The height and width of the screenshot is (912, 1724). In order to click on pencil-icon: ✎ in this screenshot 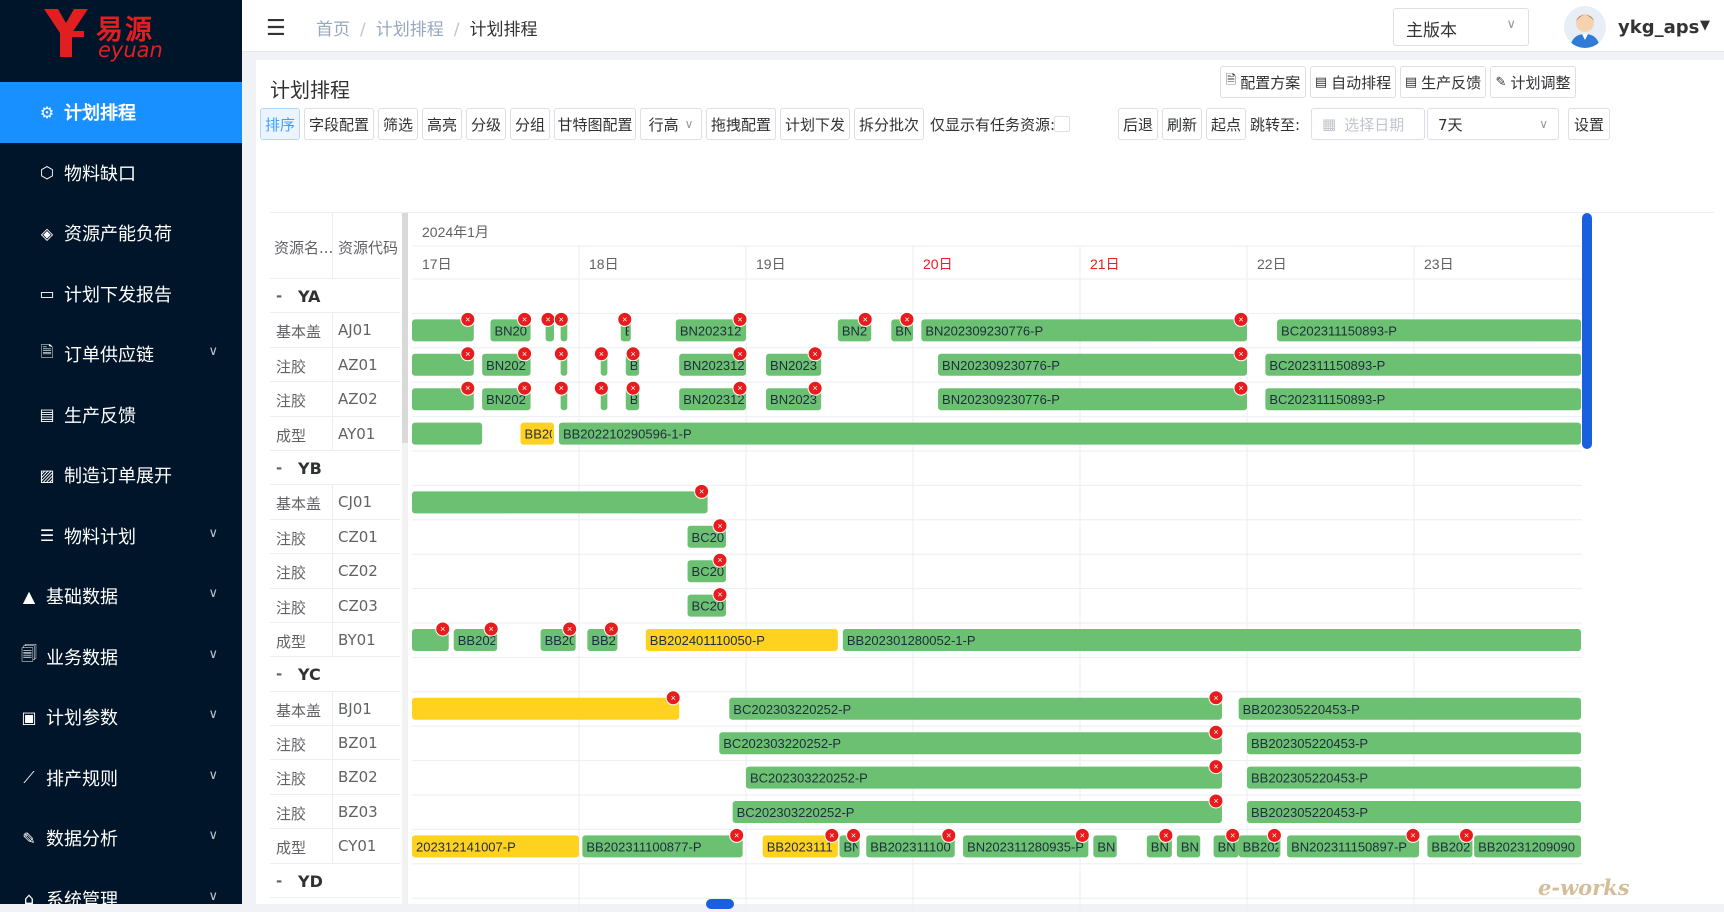, I will do `click(1501, 82)`.